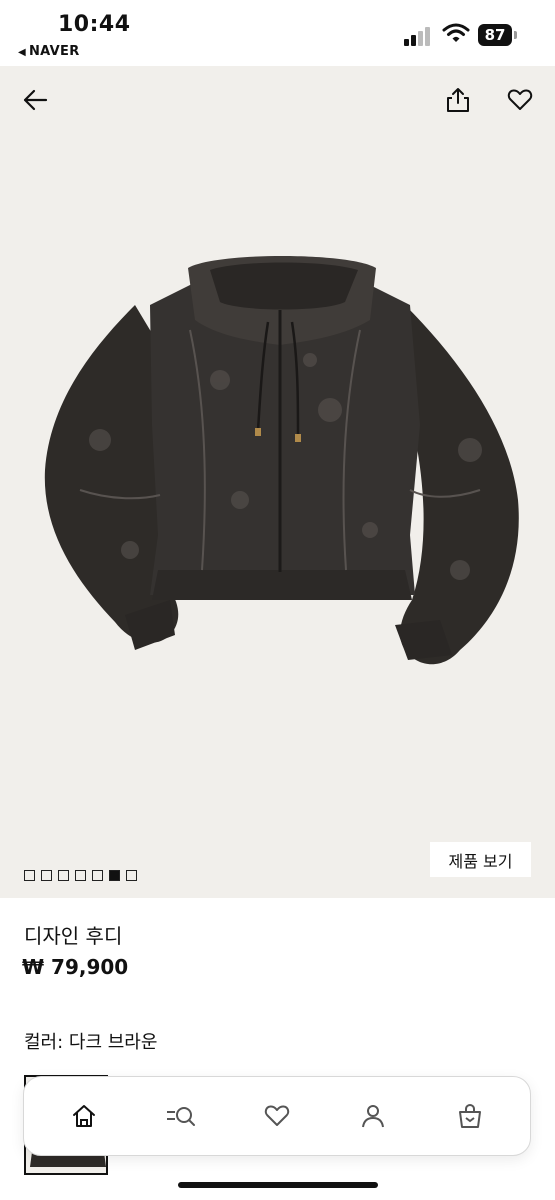  I want to click on bottom-navigation, so click(277, 1116).